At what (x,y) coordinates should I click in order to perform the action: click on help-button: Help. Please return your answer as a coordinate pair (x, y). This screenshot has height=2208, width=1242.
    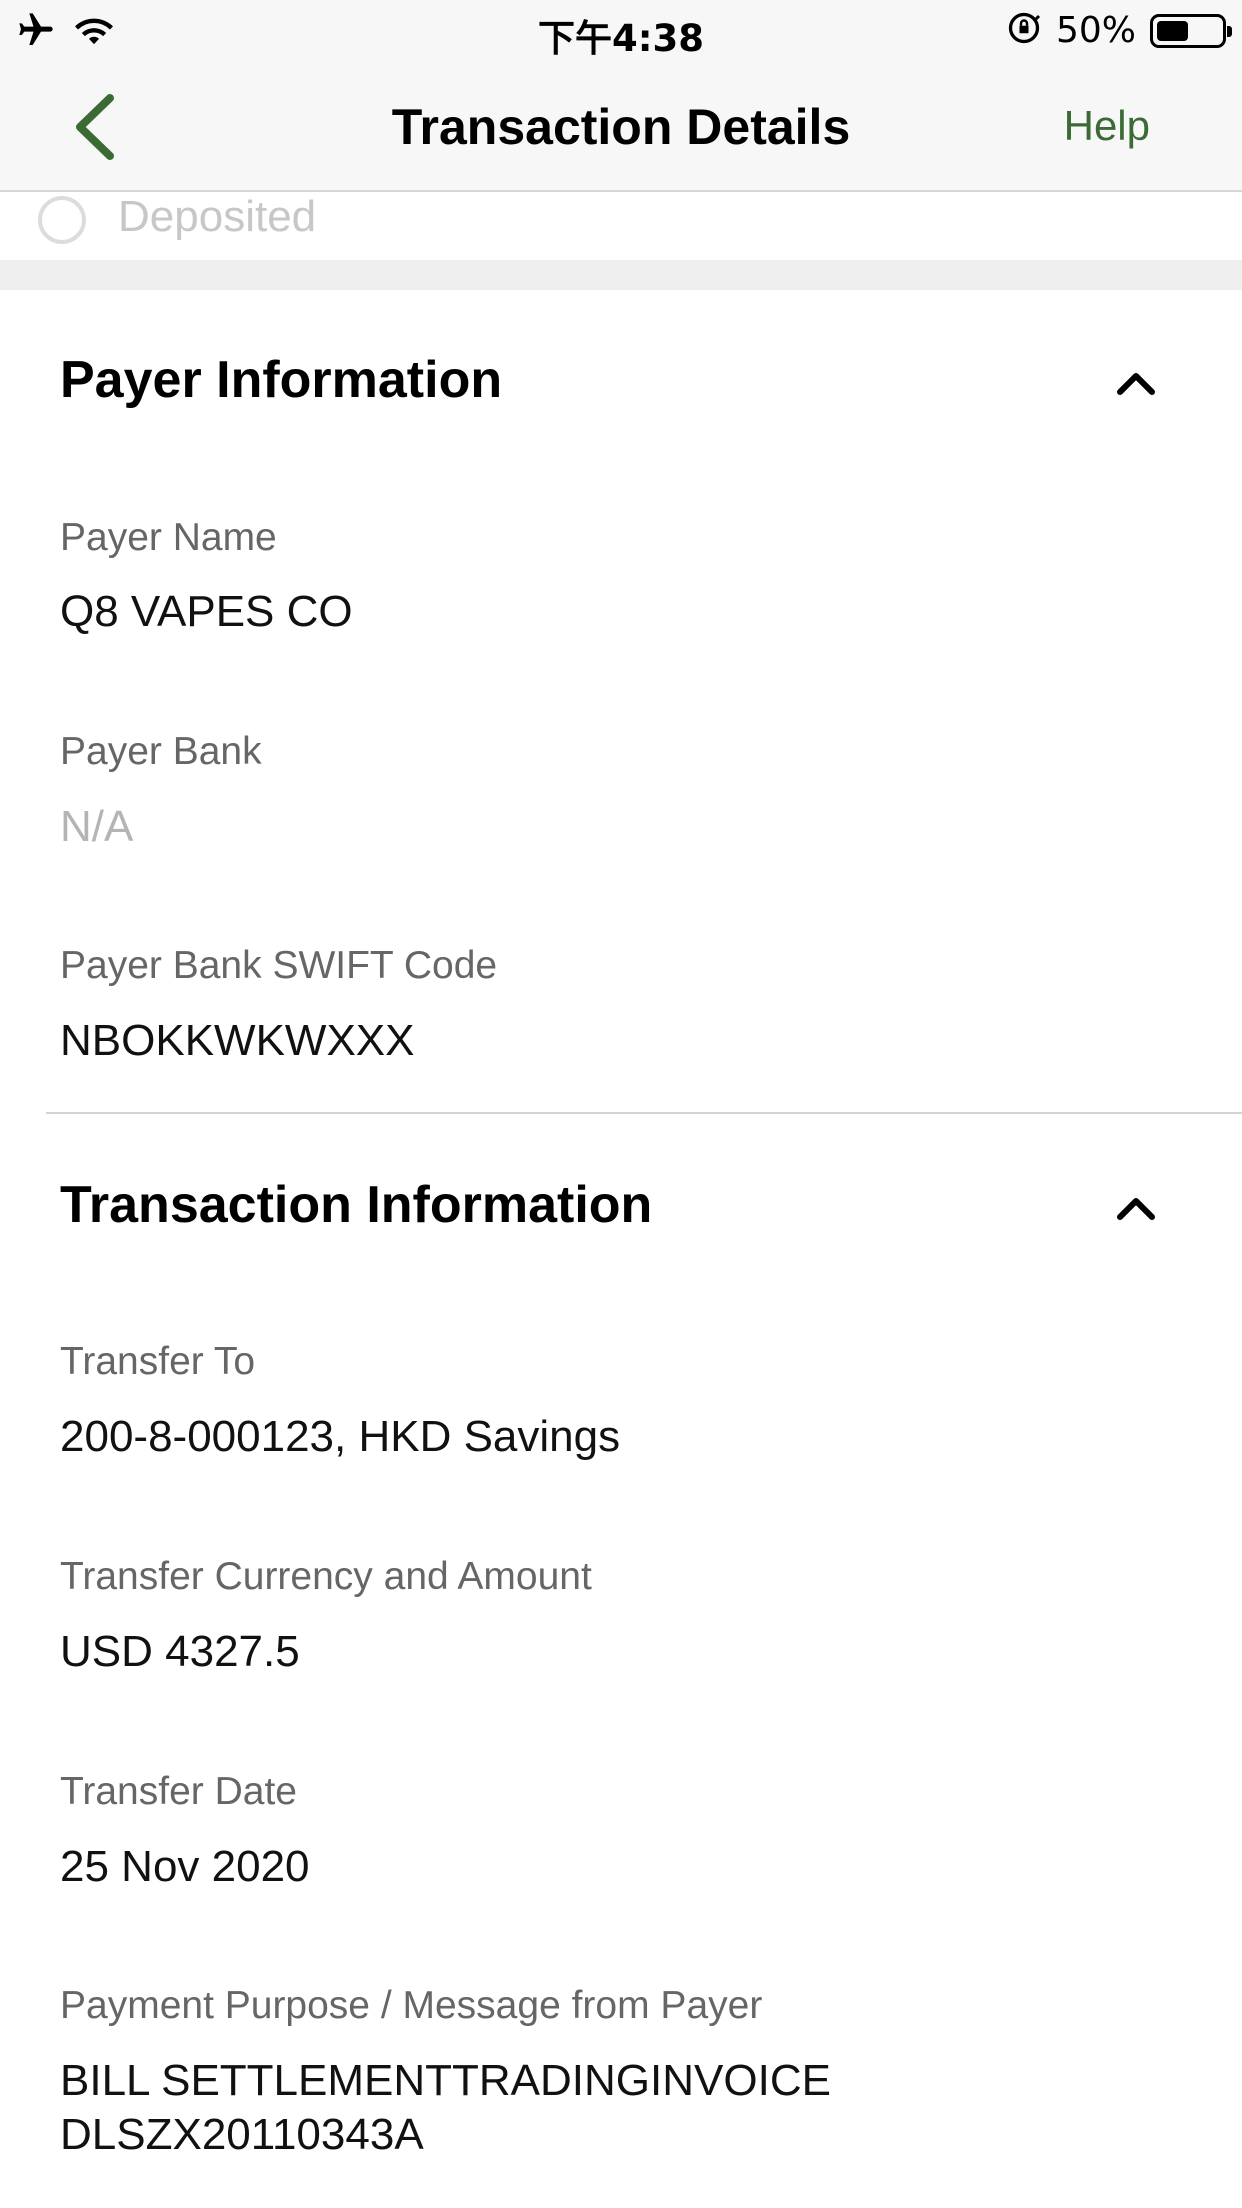
    Looking at the image, I should click on (1107, 126).